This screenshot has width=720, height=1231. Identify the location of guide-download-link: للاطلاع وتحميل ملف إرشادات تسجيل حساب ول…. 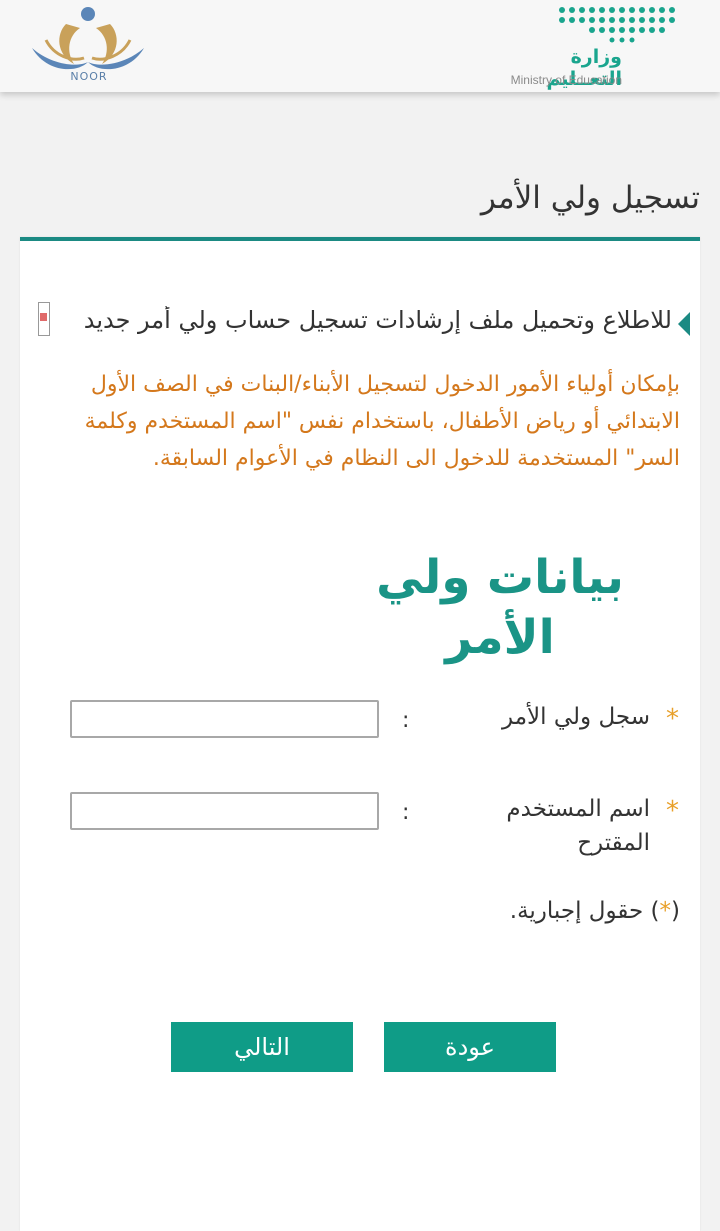
(355, 324).